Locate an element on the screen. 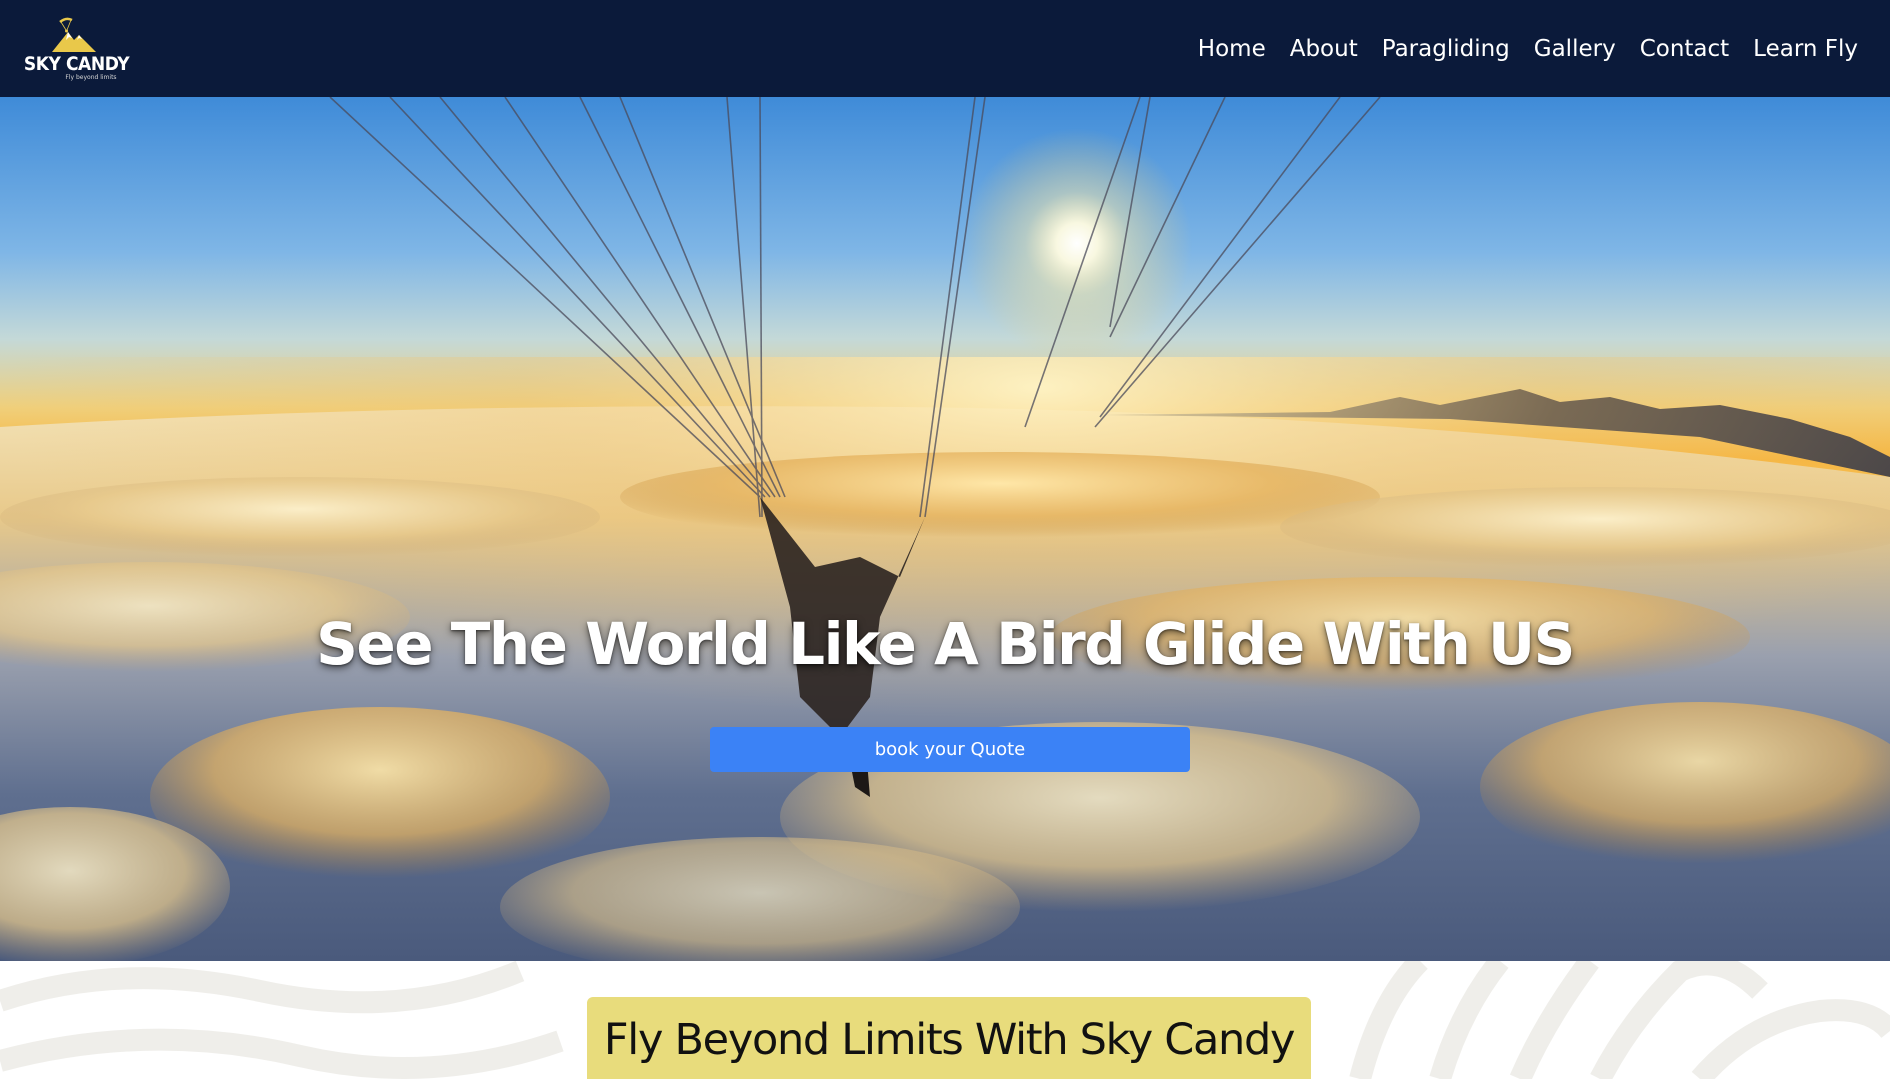  nav-link-gallery: Gallery is located at coordinates (1575, 49).